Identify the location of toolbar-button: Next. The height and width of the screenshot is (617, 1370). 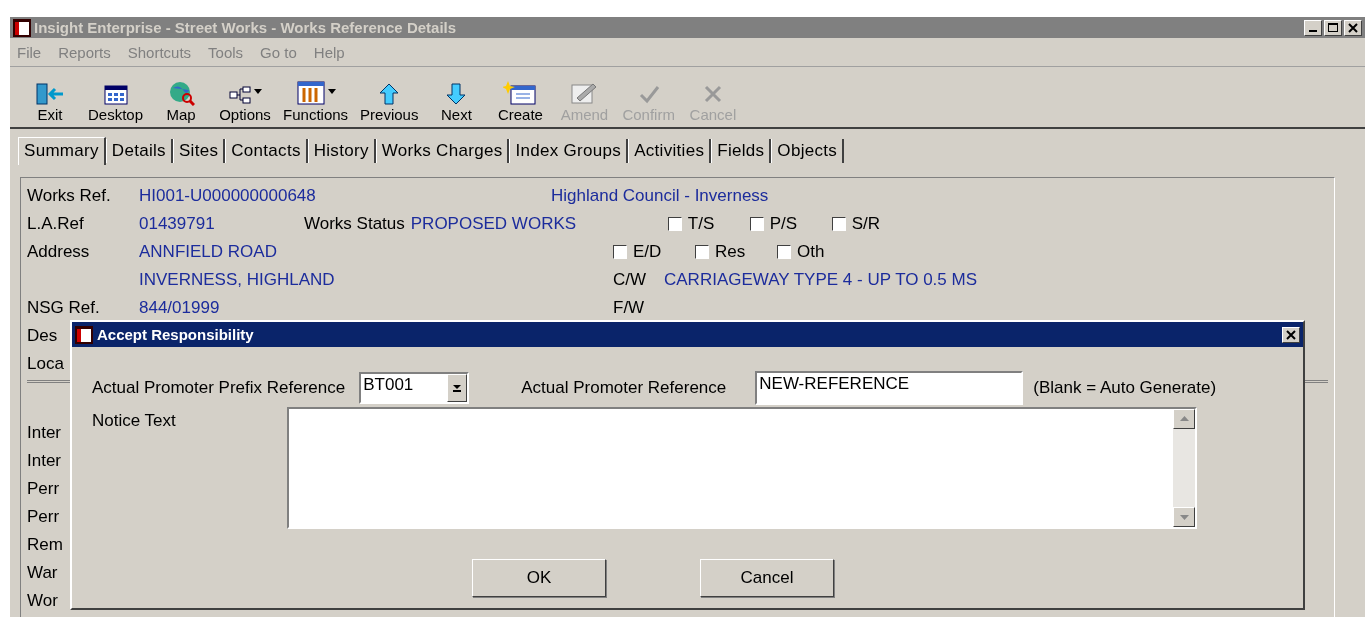
(456, 100).